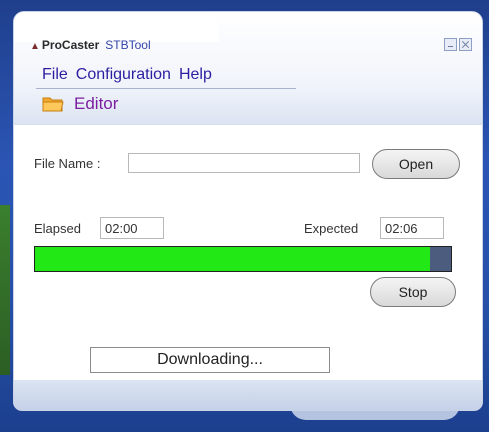 This screenshot has width=489, height=432. What do you see at coordinates (57, 228) in the screenshot?
I see `elapsed-label: Elapsed` at bounding box center [57, 228].